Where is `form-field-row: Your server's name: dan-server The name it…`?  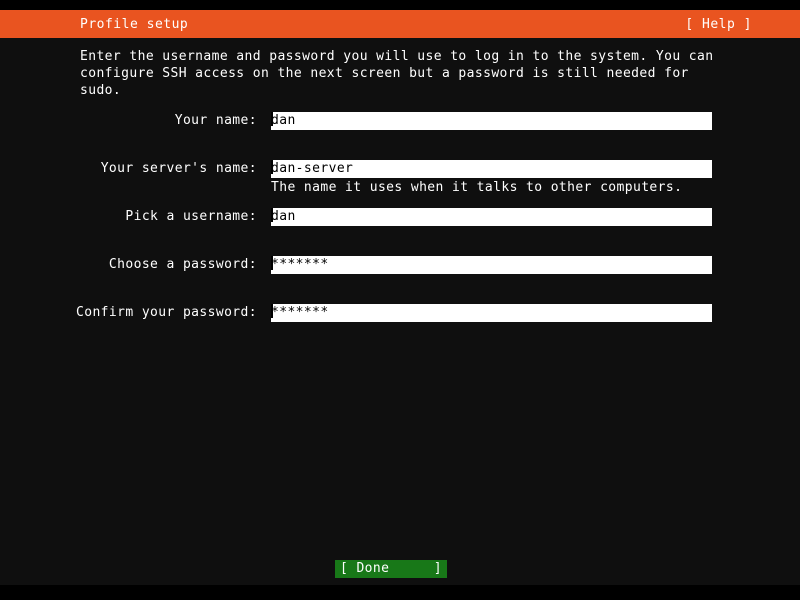 form-field-row: Your server's name: dan-server The name it… is located at coordinates (400, 182).